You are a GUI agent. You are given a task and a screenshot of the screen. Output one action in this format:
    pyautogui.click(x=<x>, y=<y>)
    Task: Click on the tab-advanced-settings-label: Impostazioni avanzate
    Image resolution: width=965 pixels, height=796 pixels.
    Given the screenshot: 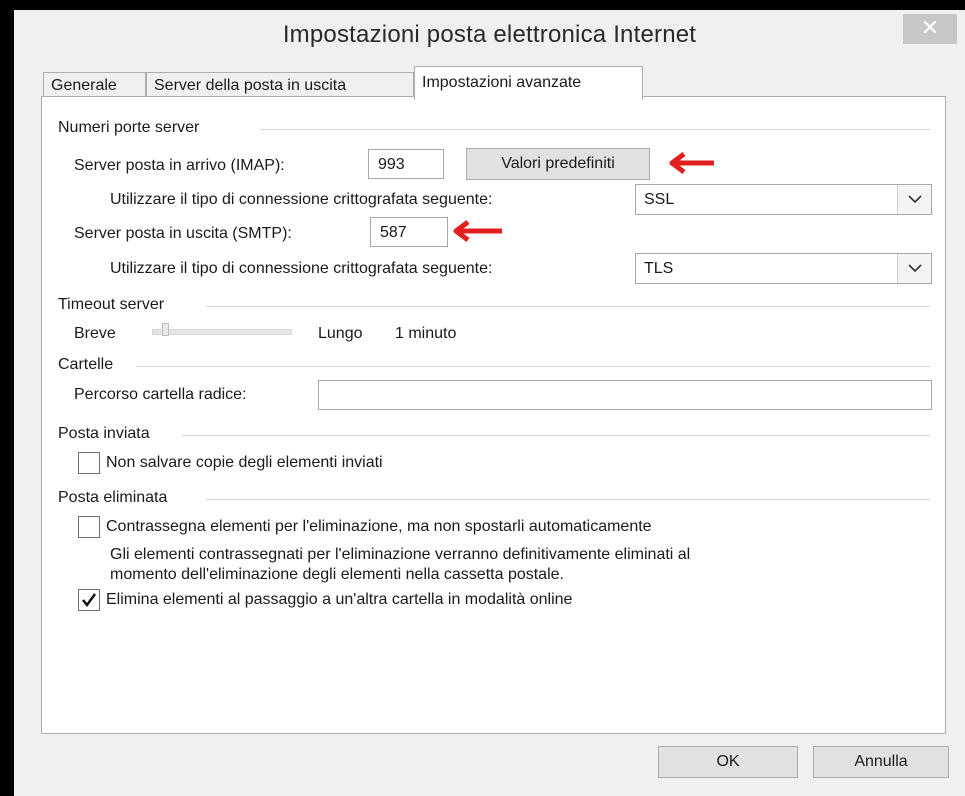 What is the action you would take?
    pyautogui.click(x=502, y=82)
    